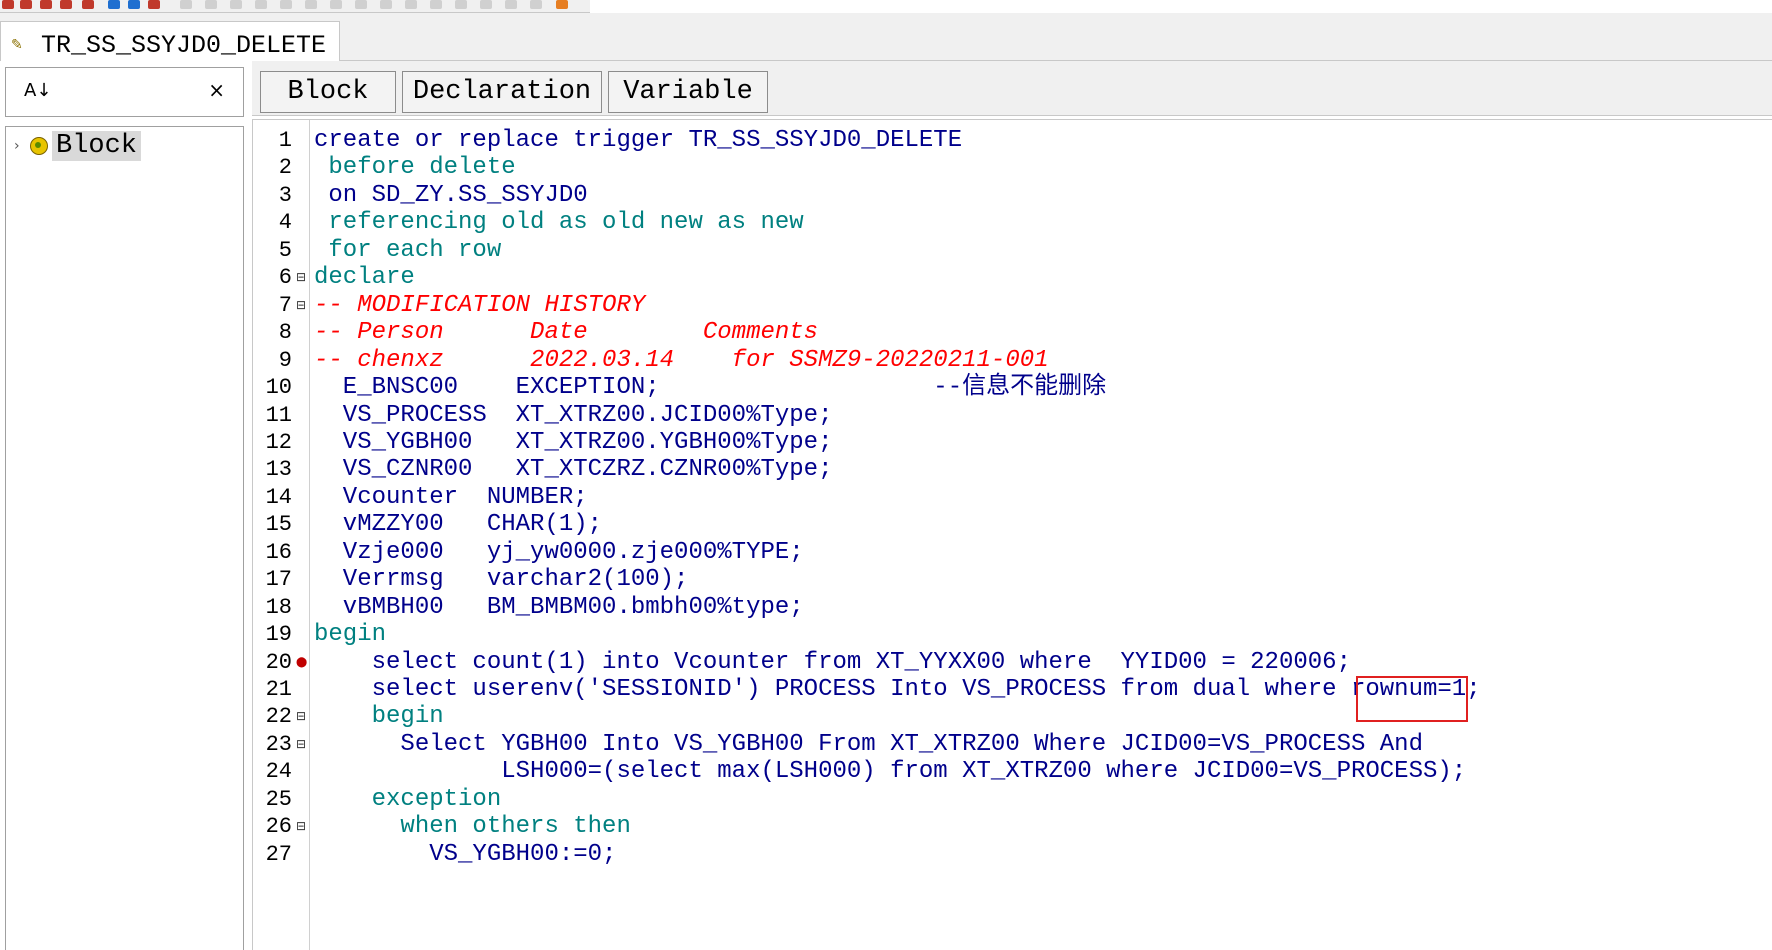  Describe the element at coordinates (710, 388) in the screenshot. I see `code-text: E_BNSC00 EXCEPTION; --信息不能删除` at that location.